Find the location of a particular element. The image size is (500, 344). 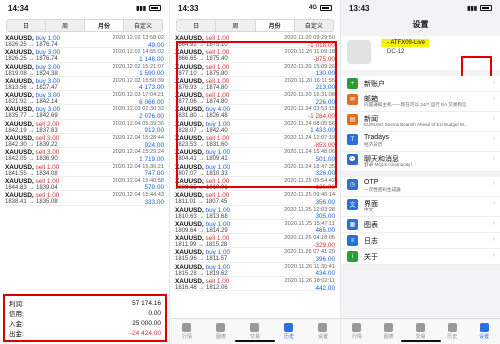

settings-item: ◷ OTP 一次性密码生成器 › is located at coordinates (420, 187).